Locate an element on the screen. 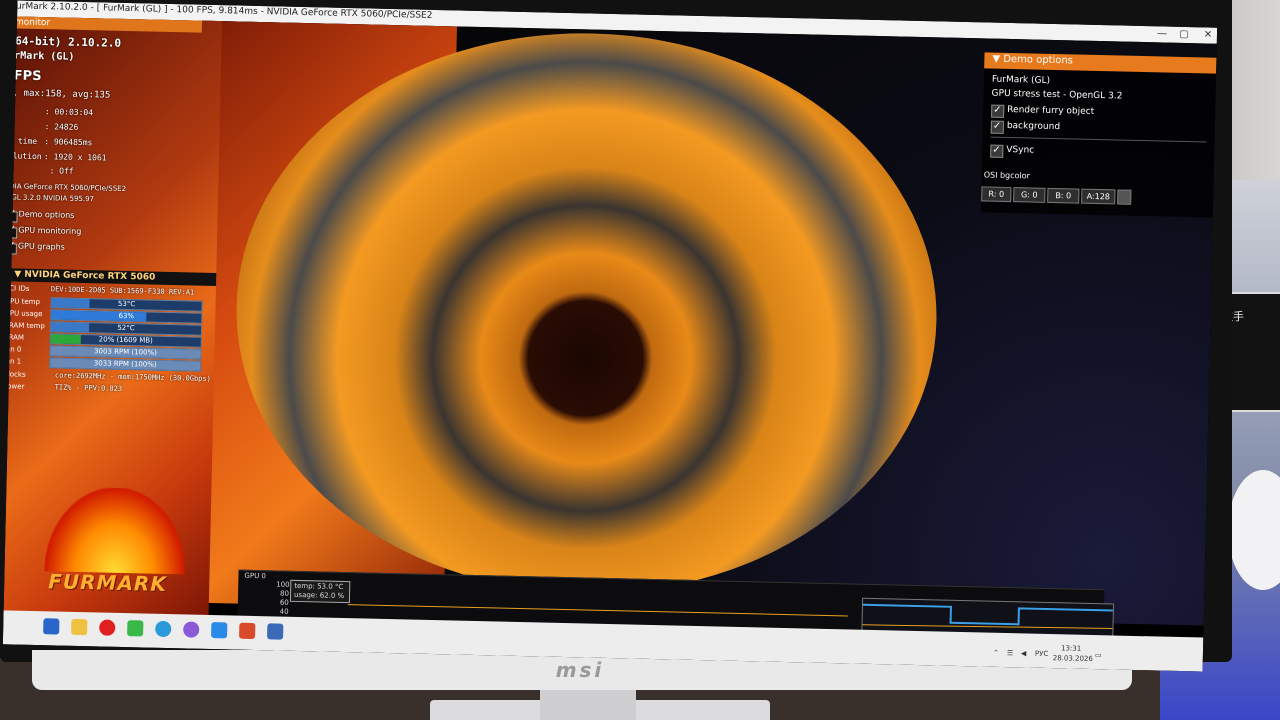 The width and height of the screenshot is (1280, 720). tray-language: РУС is located at coordinates (1042, 654).